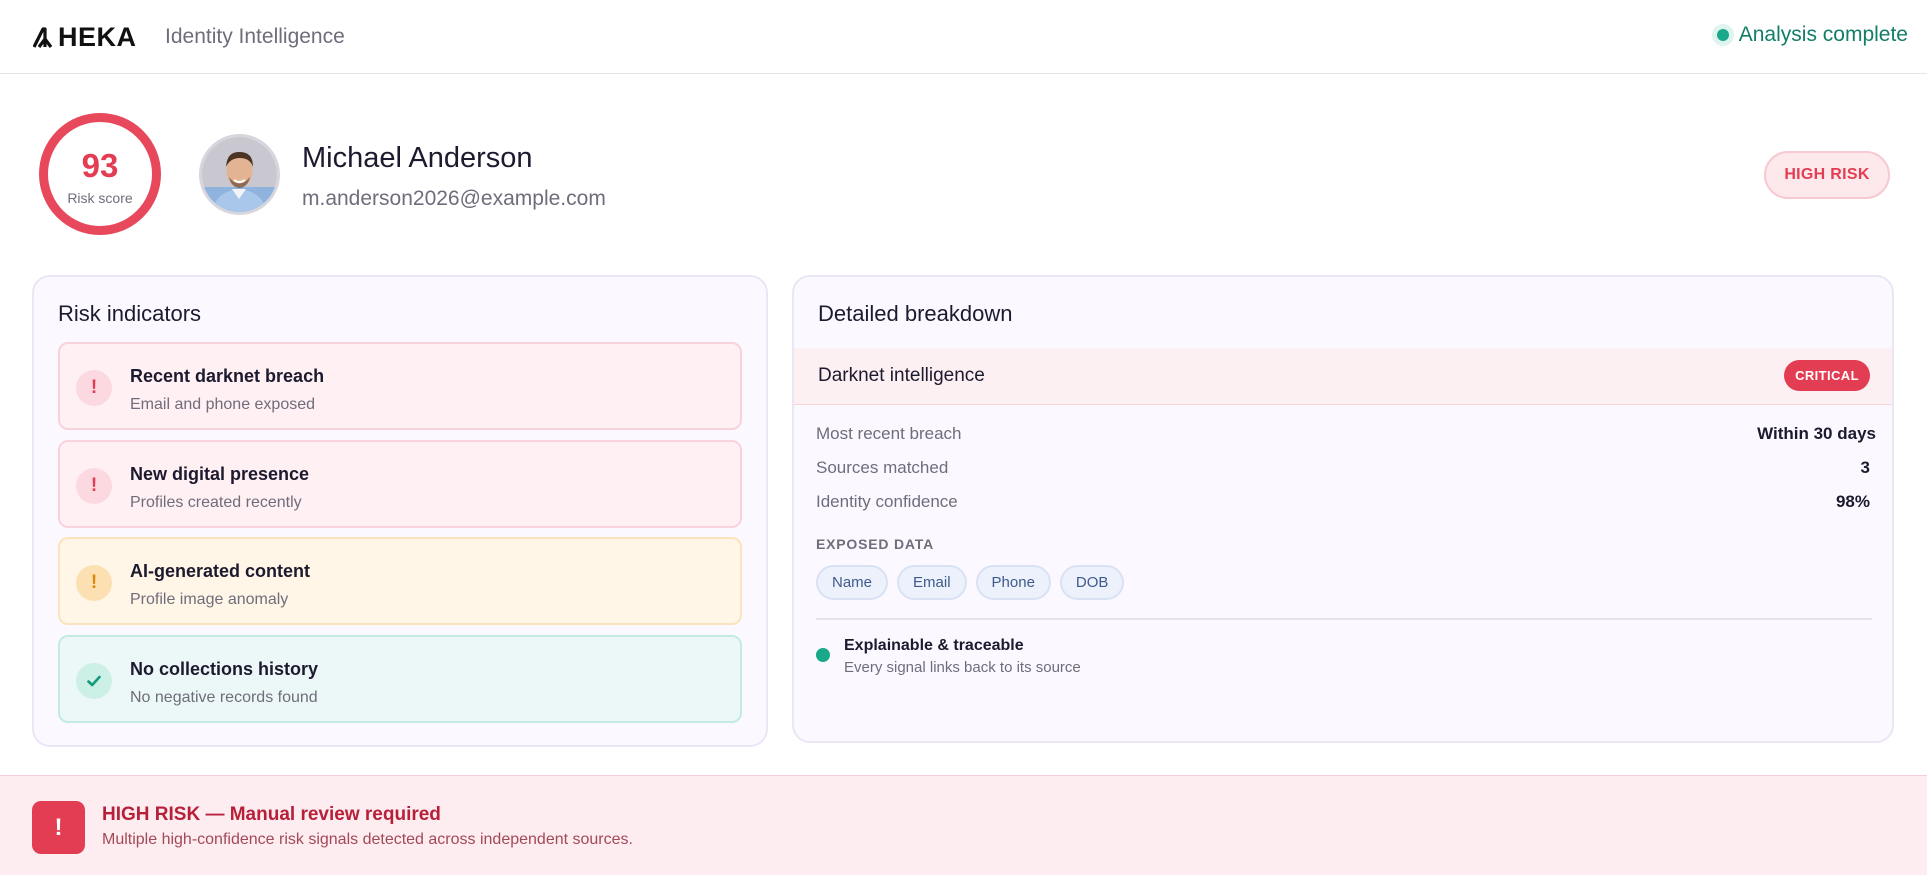 Image resolution: width=1927 pixels, height=875 pixels. I want to click on risk-score-label: Risk score, so click(100, 198).